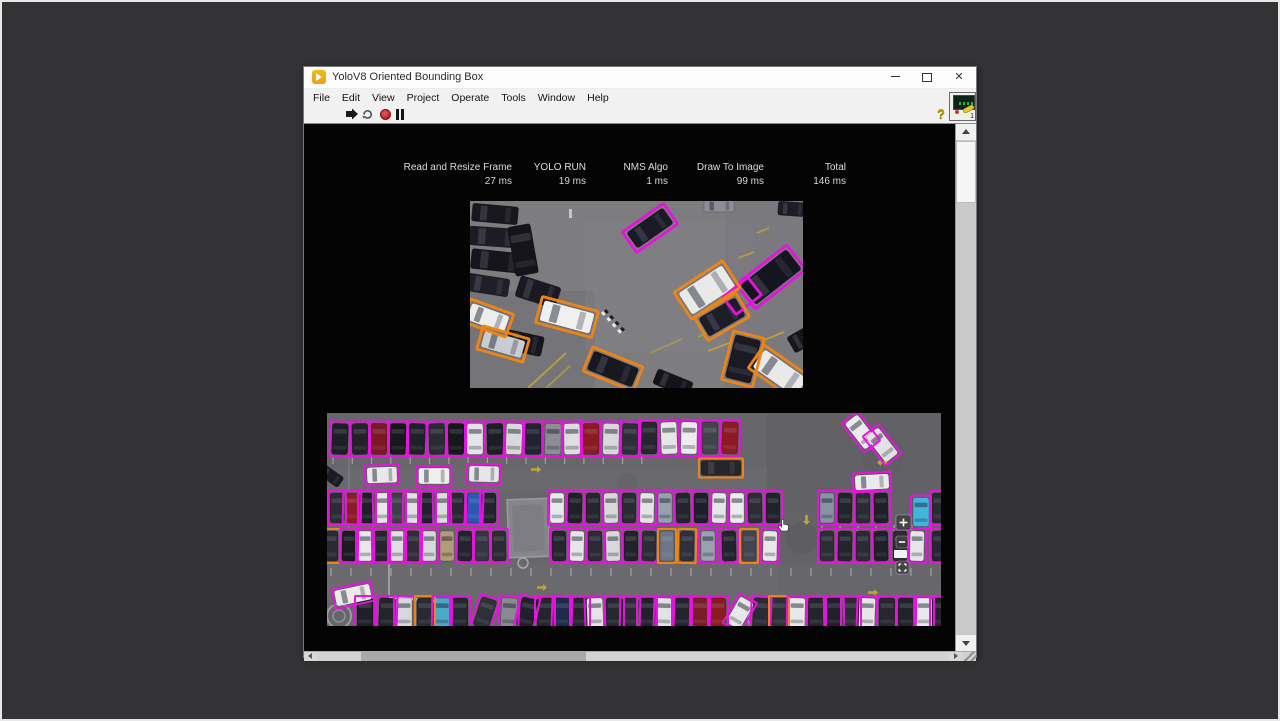 The image size is (1280, 721). I want to click on window-title: YoloV8 Oriented Bounding Box, so click(408, 77).